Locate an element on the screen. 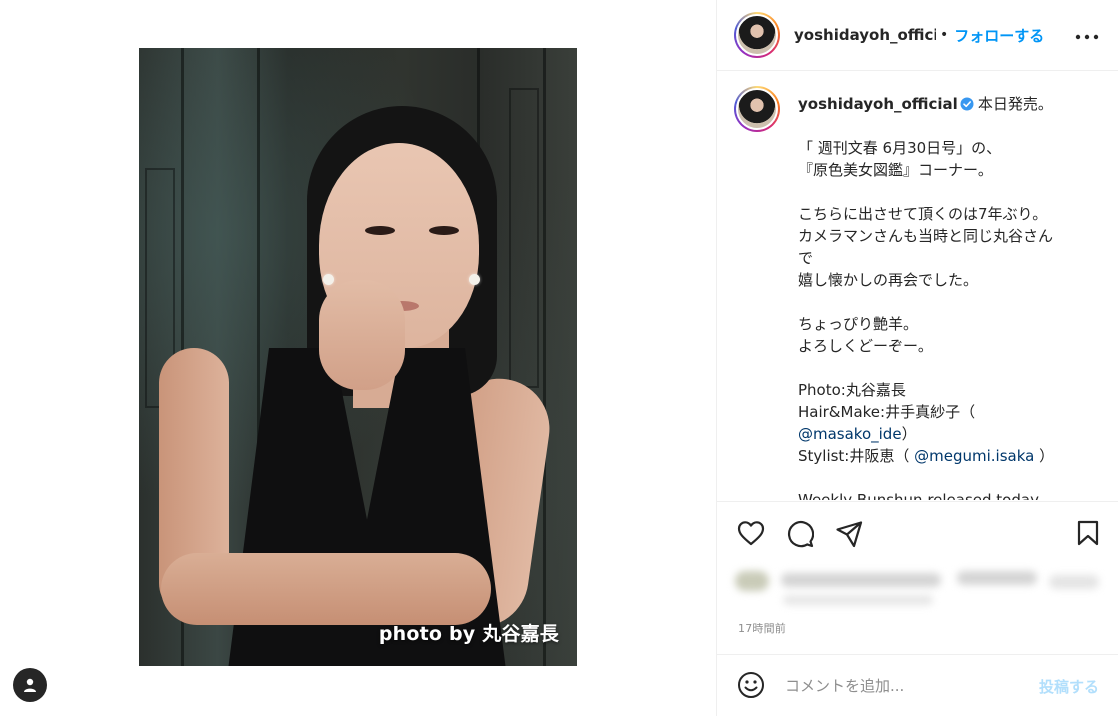 The width and height of the screenshot is (1118, 716). share-button is located at coordinates (849, 536).